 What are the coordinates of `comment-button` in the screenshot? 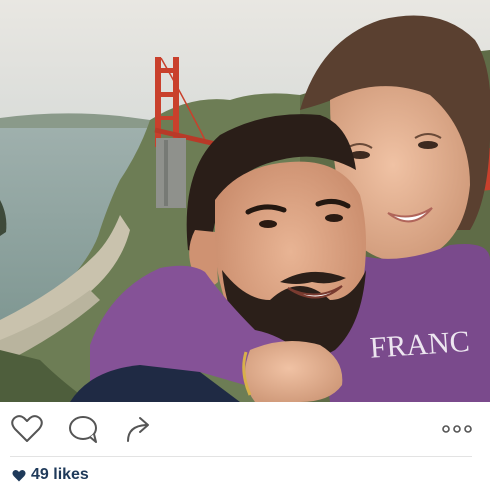 It's located at (83, 429).